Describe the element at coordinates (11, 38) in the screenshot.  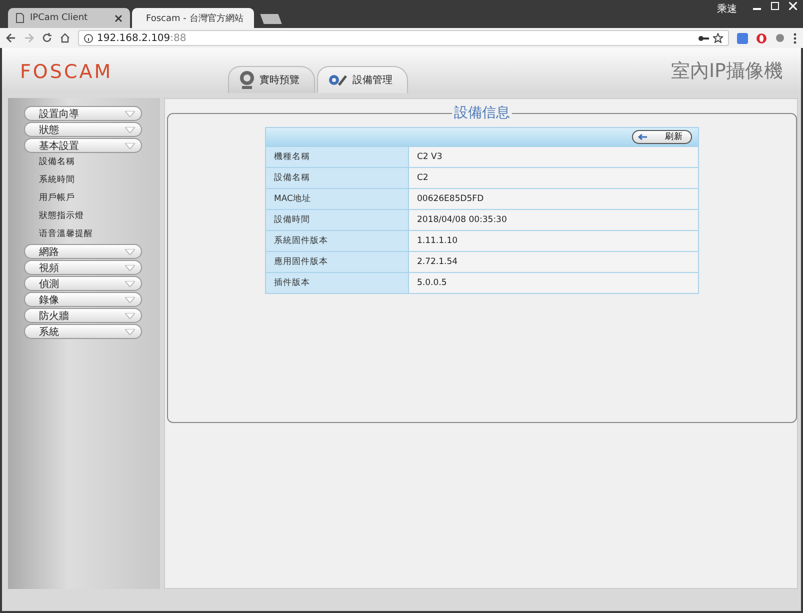
I see `back-icon` at that location.